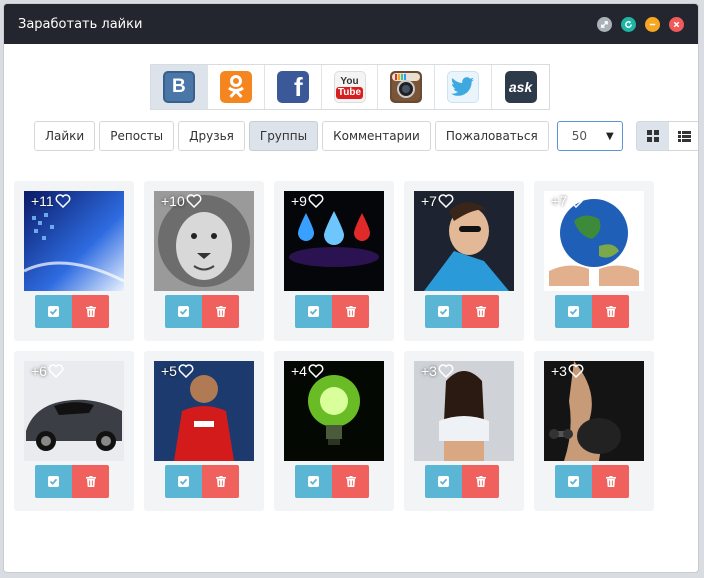 Image resolution: width=704 pixels, height=578 pixels. What do you see at coordinates (211, 136) in the screenshot?
I see `tab-friends: Друзья` at bounding box center [211, 136].